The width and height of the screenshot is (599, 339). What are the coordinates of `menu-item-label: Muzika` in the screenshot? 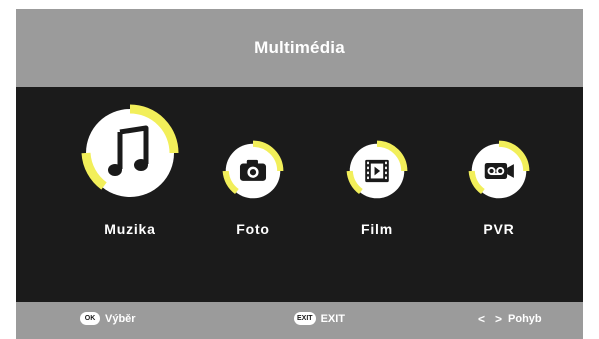 It's located at (130, 229).